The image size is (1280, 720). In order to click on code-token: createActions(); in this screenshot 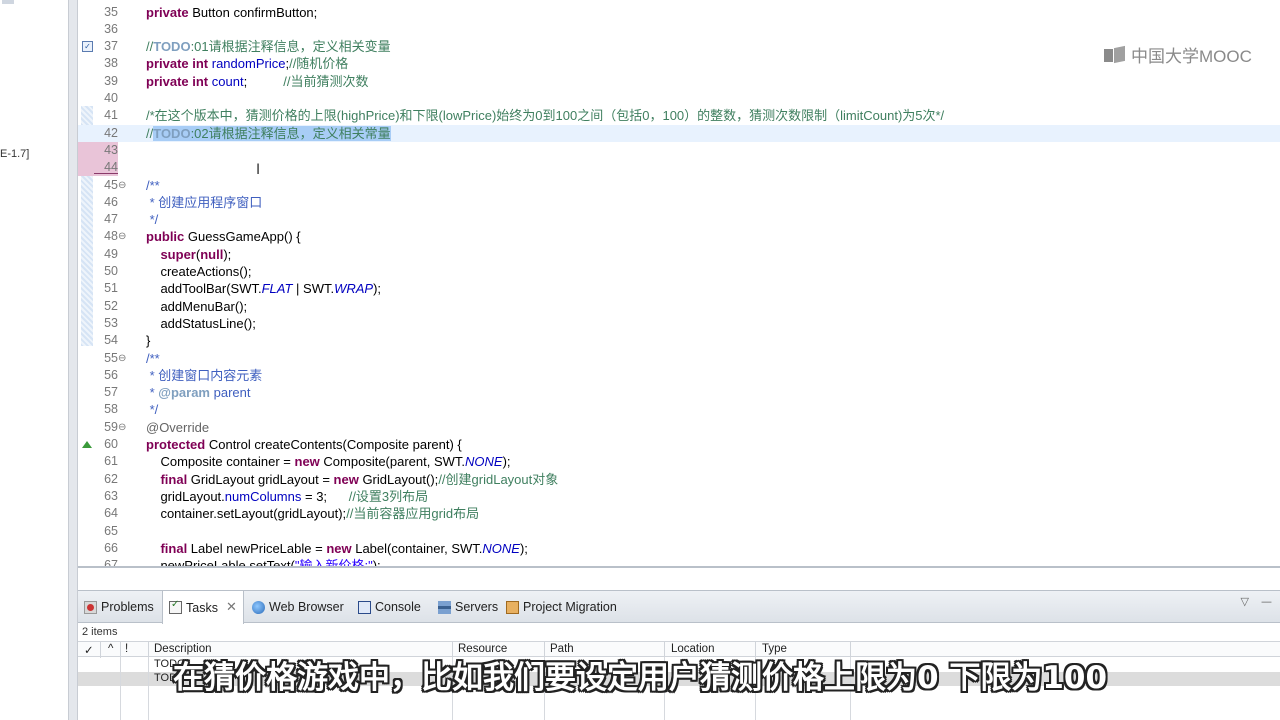, I will do `click(199, 271)`.